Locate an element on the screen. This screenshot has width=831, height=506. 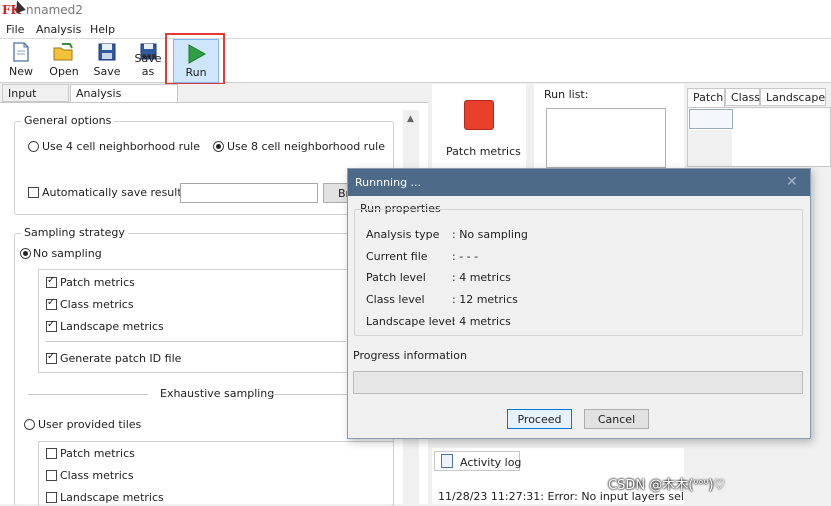
sampling-strategy-title: Sampling strategy is located at coordinates (74, 232).